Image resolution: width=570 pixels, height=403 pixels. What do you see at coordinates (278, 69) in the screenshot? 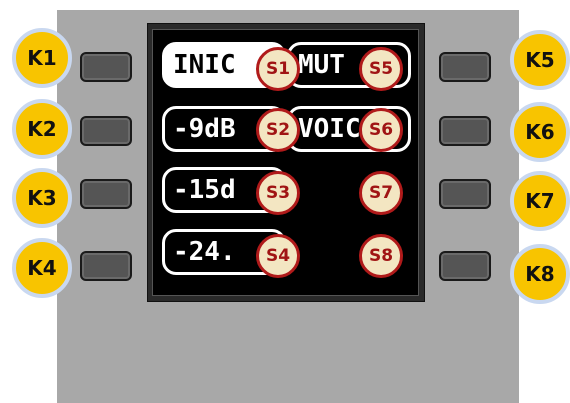
I see `screen-badge-s1: S1` at bounding box center [278, 69].